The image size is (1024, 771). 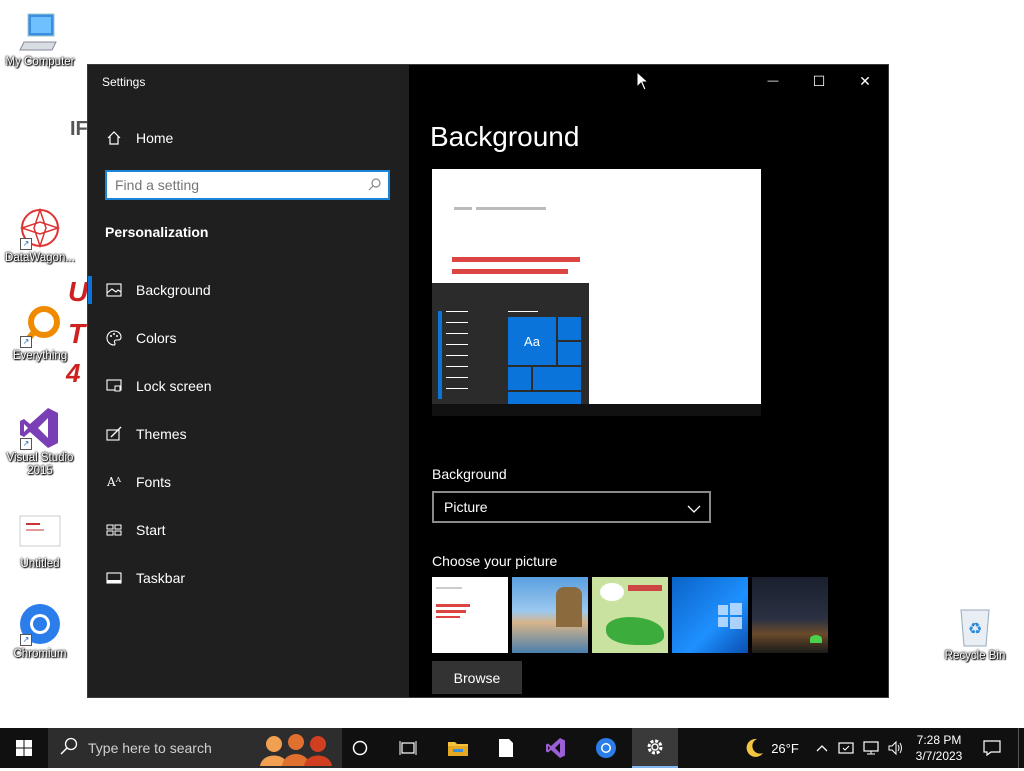 I want to click on mouse-cursor-icon, so click(x=643, y=83).